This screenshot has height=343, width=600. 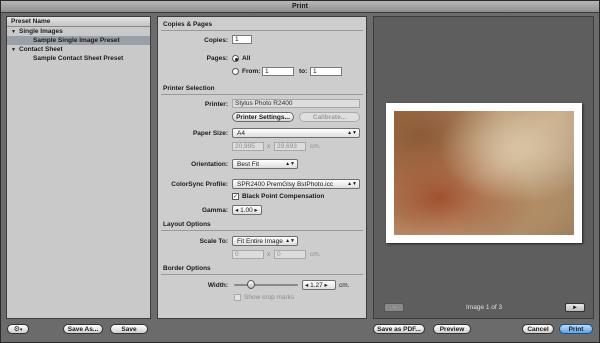 I want to click on gamma-stepper: ◂ 1.00 ▸, so click(x=247, y=210).